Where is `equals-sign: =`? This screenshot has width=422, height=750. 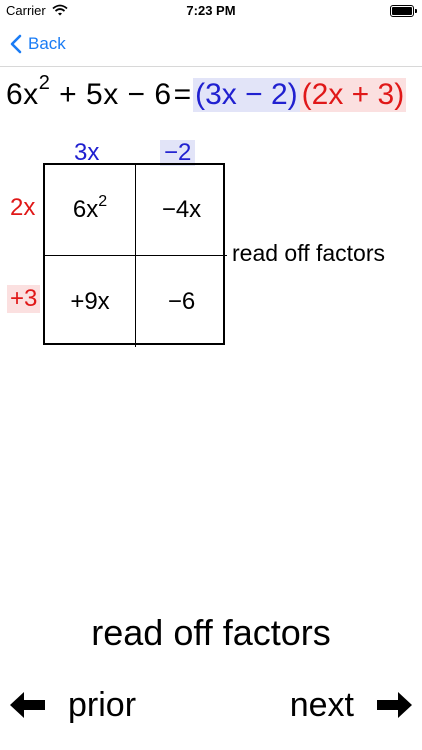
equals-sign: = is located at coordinates (182, 94).